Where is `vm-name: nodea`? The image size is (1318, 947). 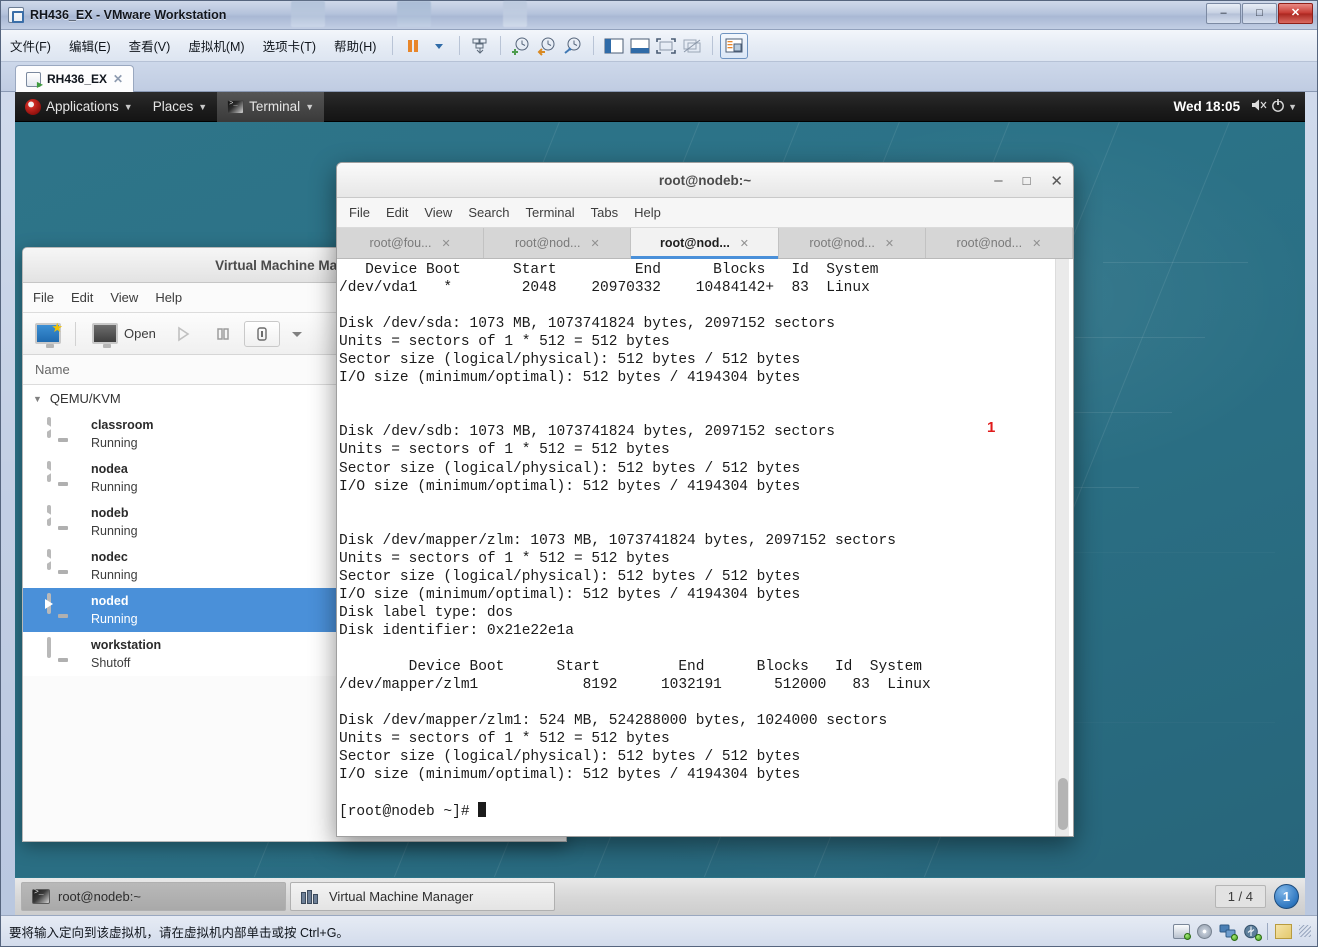
vm-name: nodea is located at coordinates (109, 469).